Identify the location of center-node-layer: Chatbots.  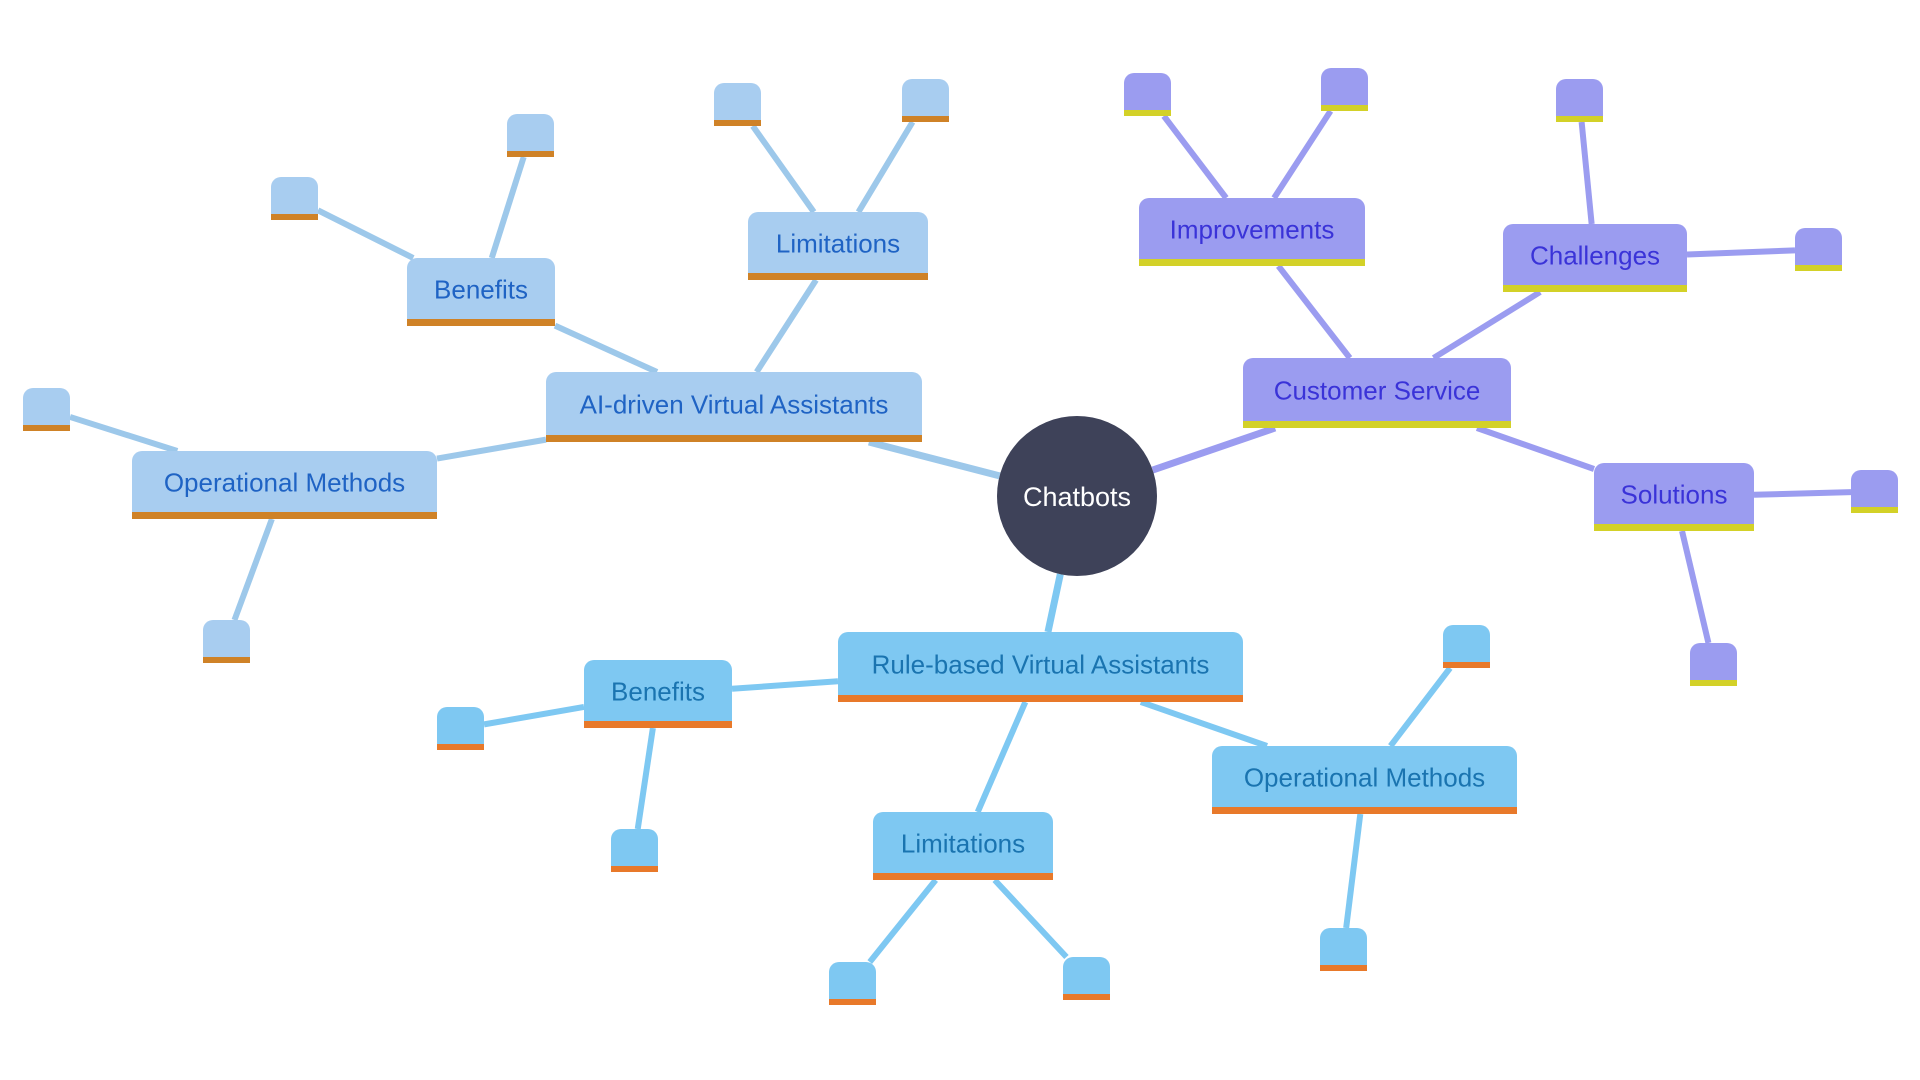
(1077, 496).